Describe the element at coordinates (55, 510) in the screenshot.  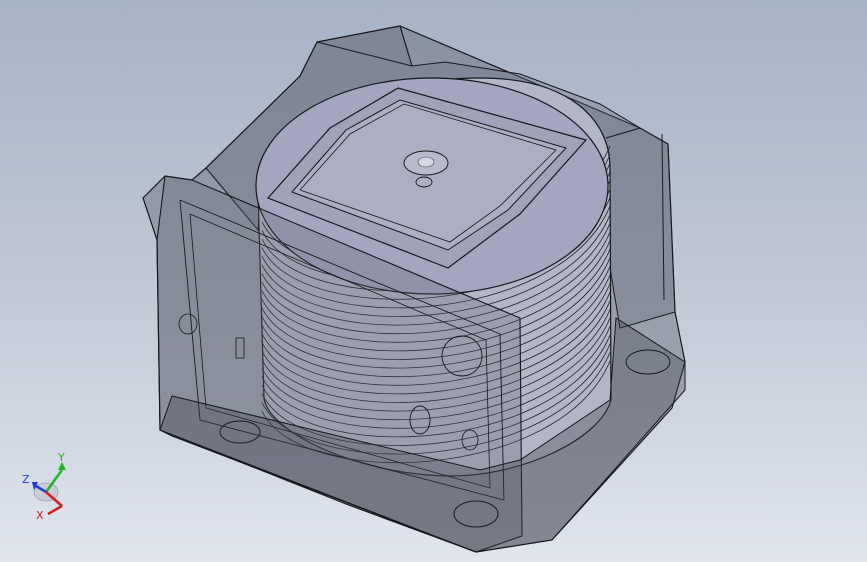
I see `x-axis-tail` at that location.